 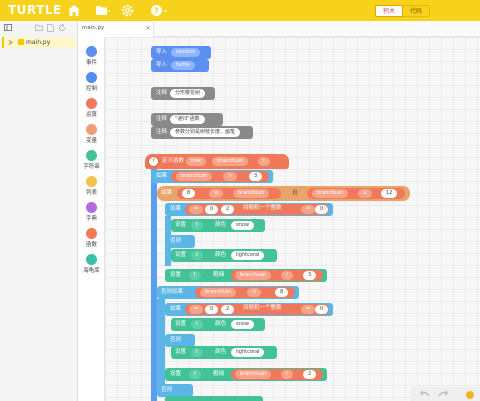 I want to click on new-folder-icon, so click(x=39, y=28).